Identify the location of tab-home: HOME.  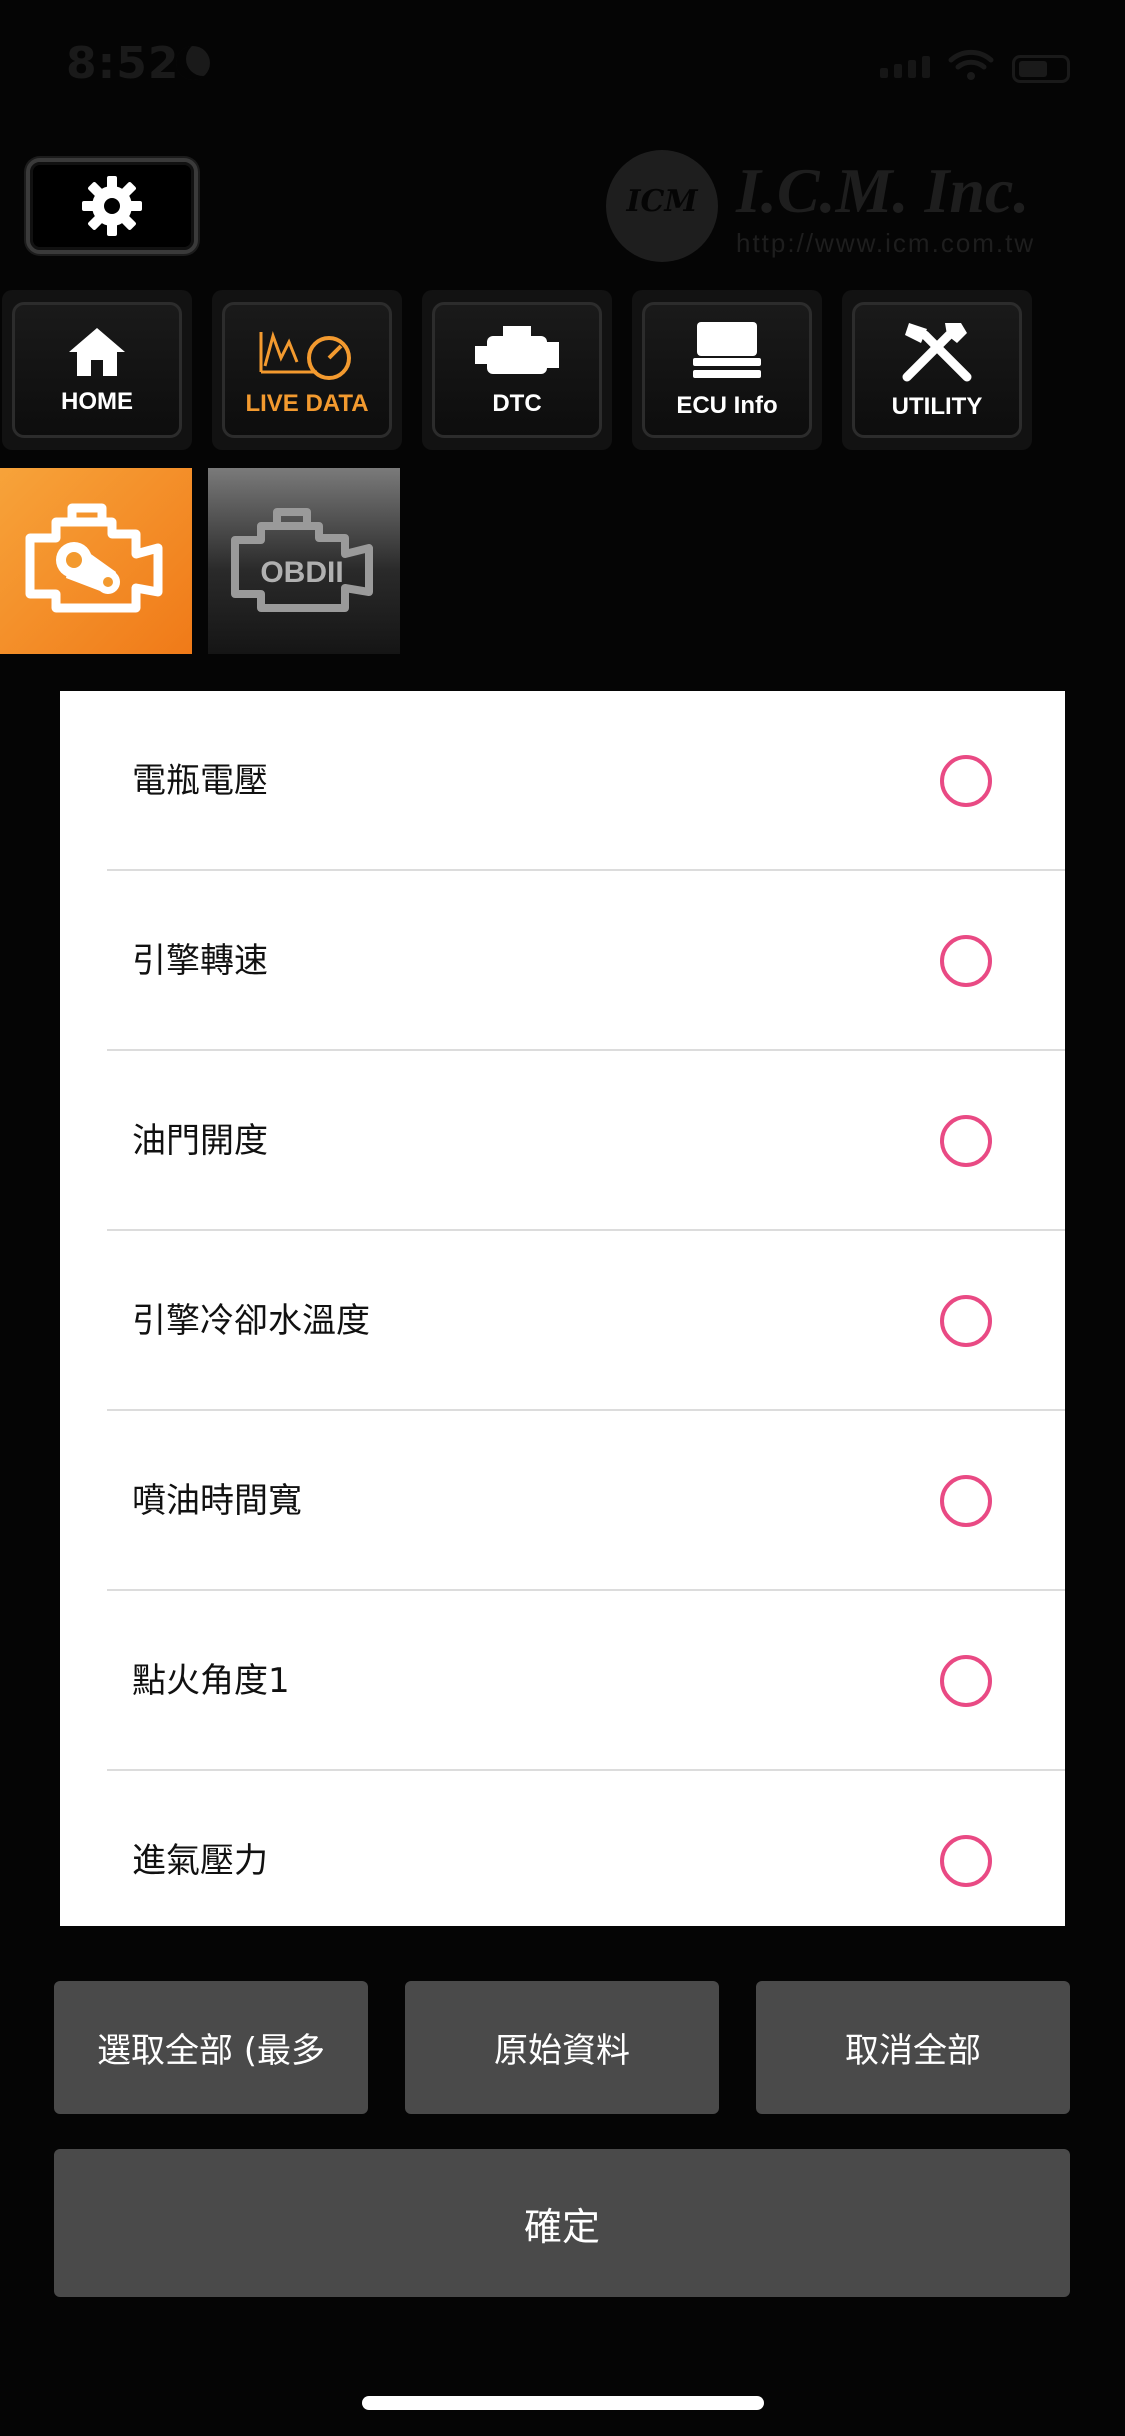
(97, 370).